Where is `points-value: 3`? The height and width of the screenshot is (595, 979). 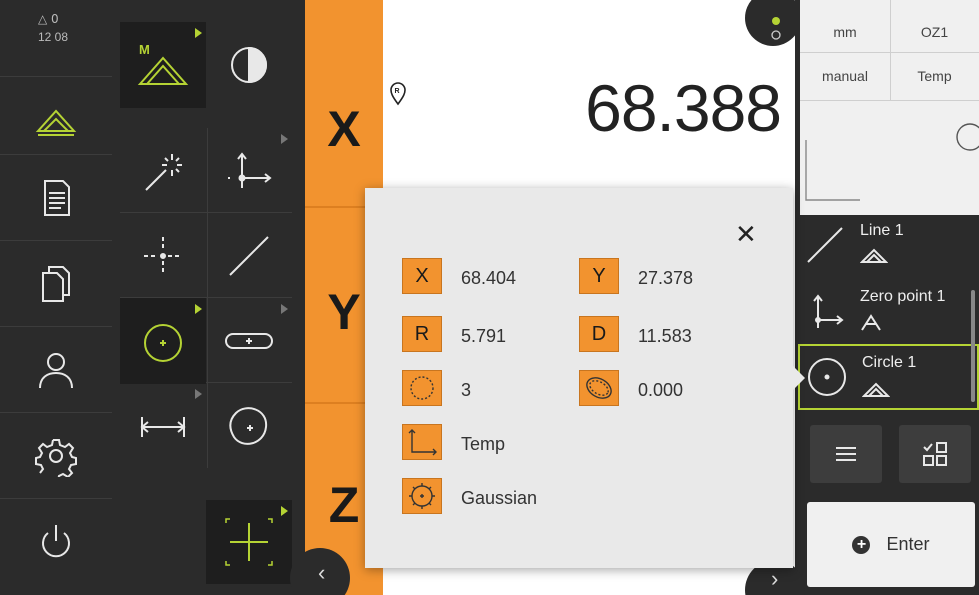
points-value: 3 is located at coordinates (466, 390).